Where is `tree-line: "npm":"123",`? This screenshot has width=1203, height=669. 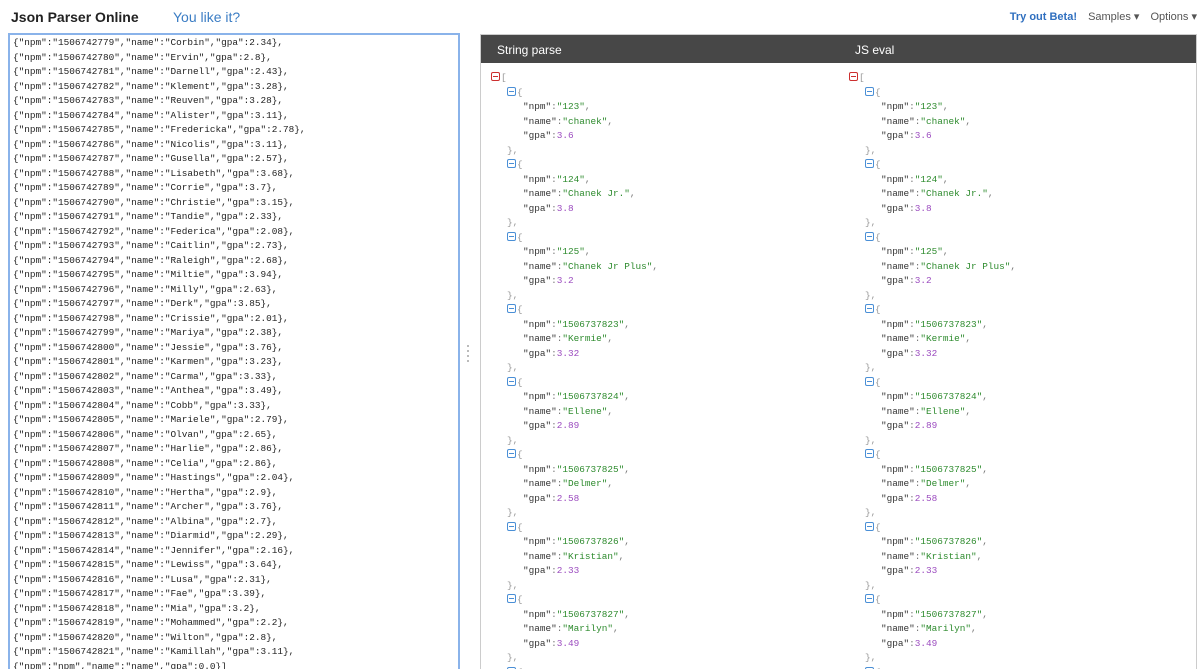 tree-line: "npm":"123", is located at coordinates (574, 107).